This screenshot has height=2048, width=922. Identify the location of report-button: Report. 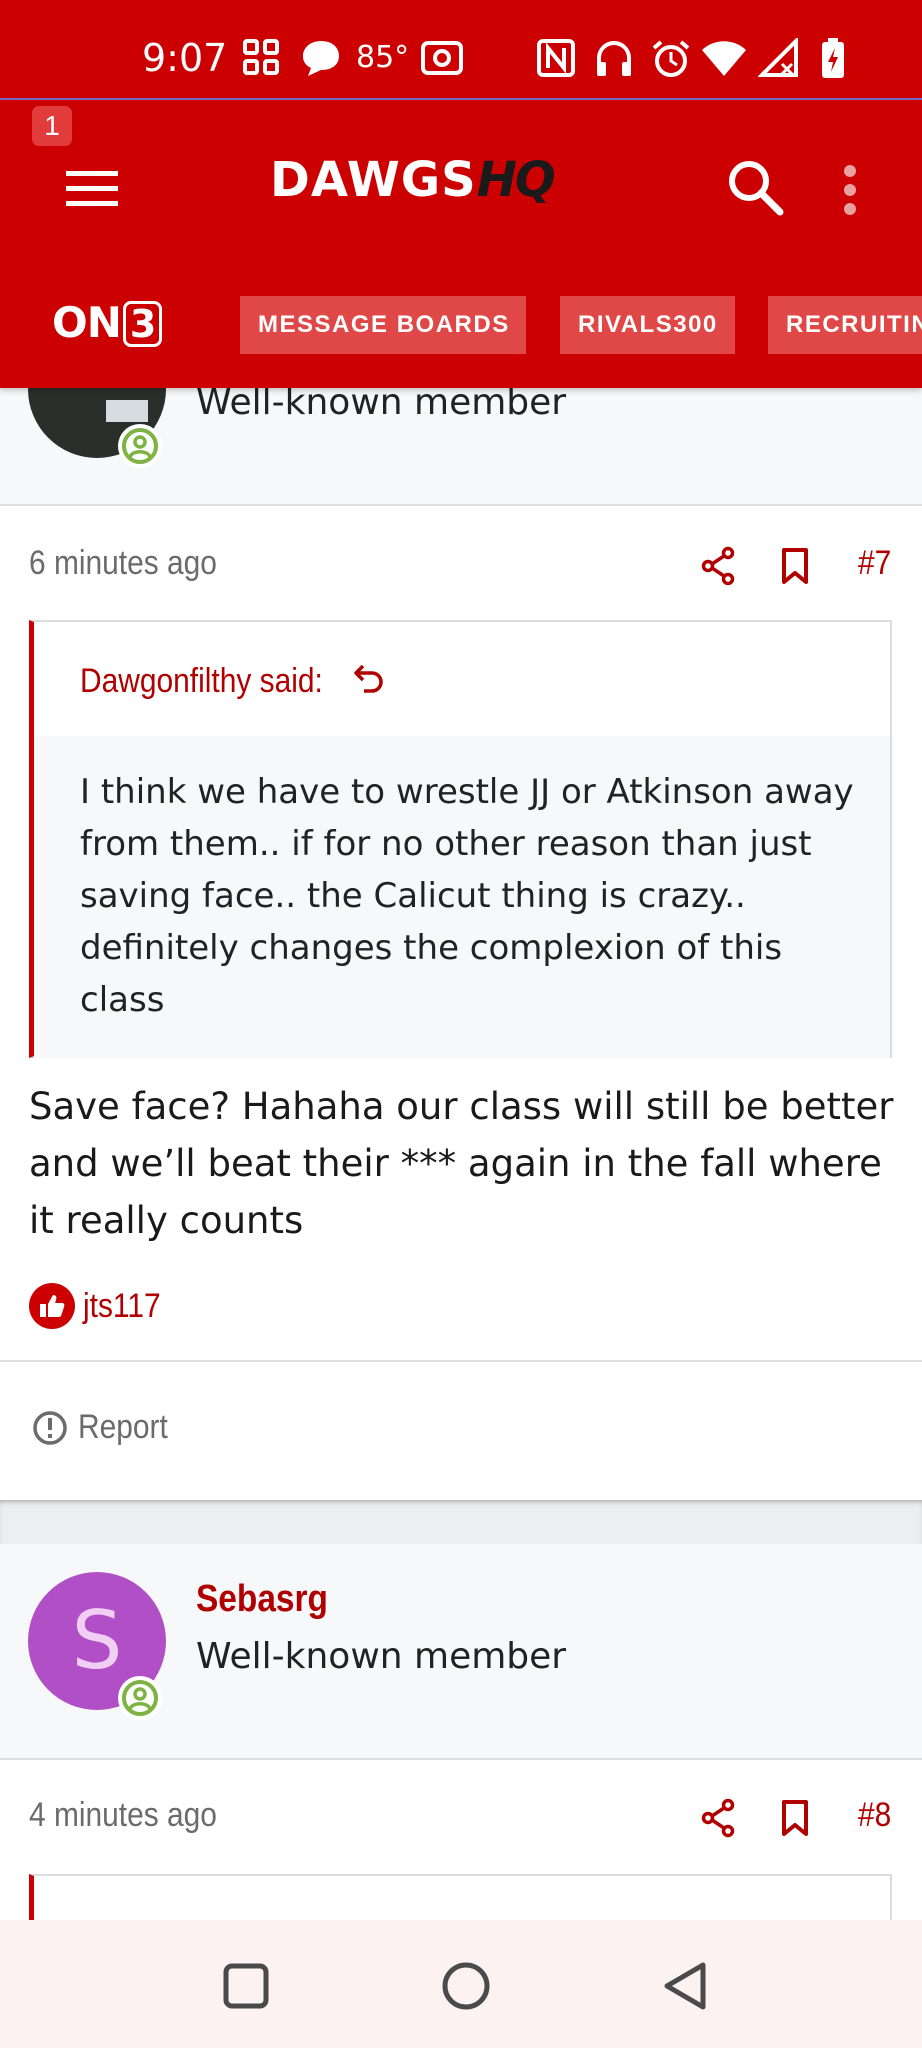
(106, 1427).